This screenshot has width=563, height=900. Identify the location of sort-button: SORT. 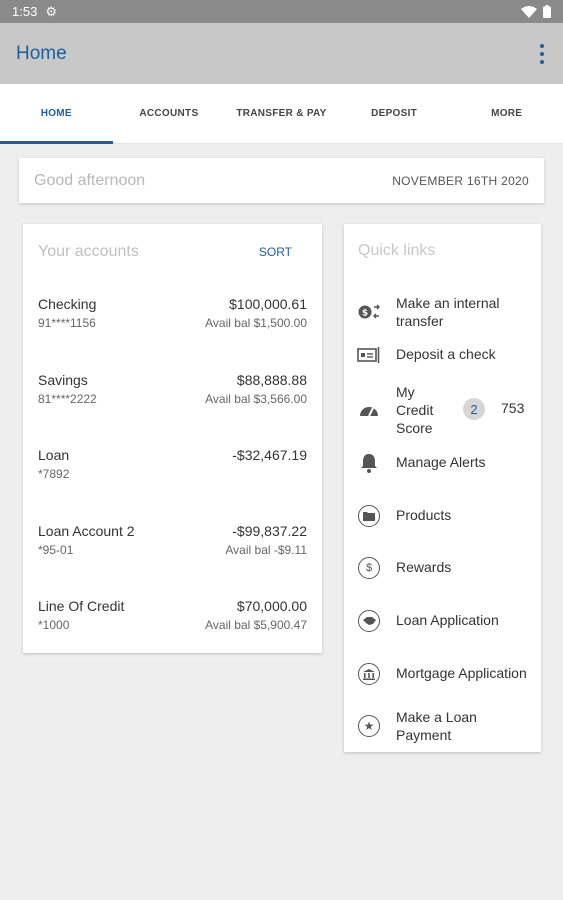
(283, 252).